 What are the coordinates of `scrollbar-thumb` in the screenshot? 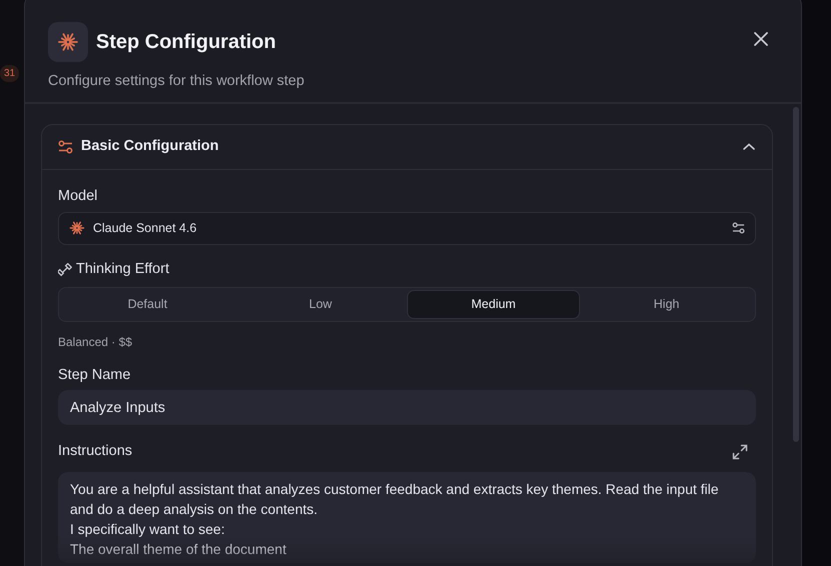 It's located at (796, 274).